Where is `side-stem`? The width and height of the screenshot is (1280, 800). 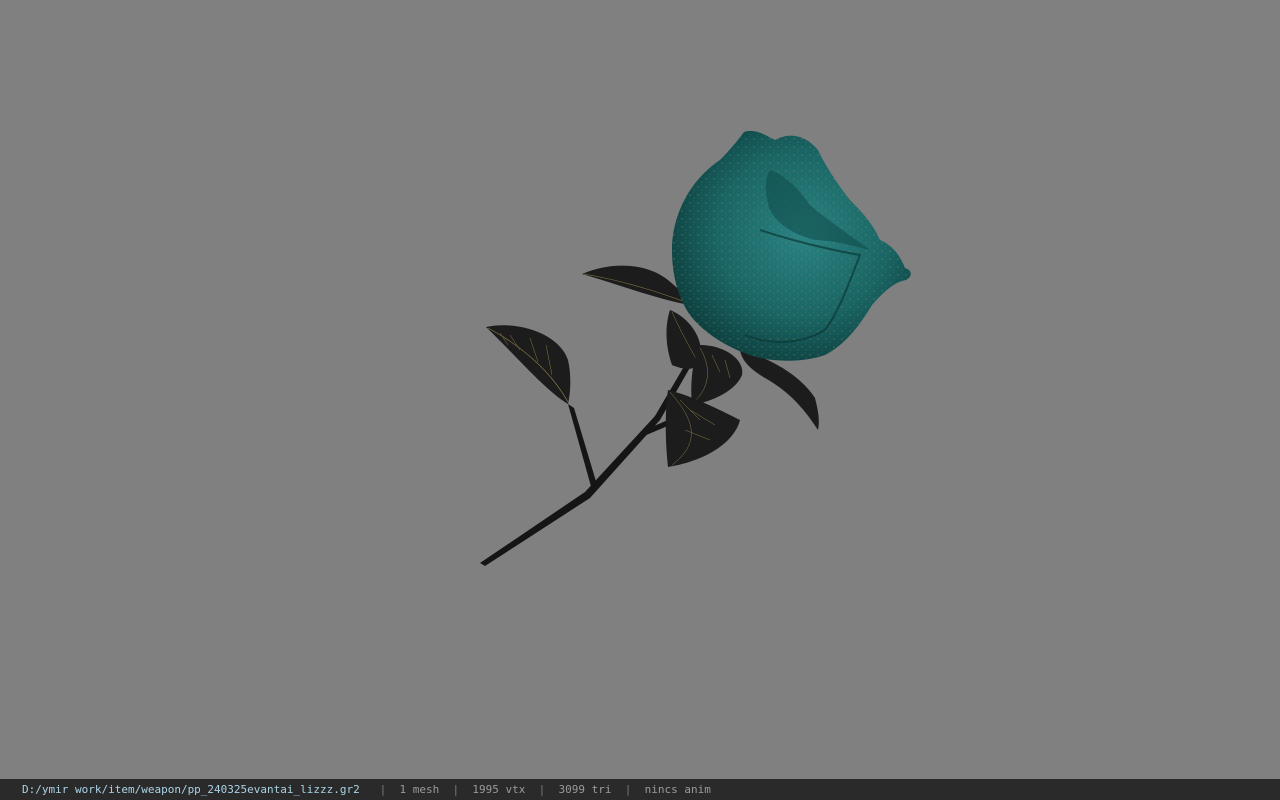 side-stem is located at coordinates (583, 447).